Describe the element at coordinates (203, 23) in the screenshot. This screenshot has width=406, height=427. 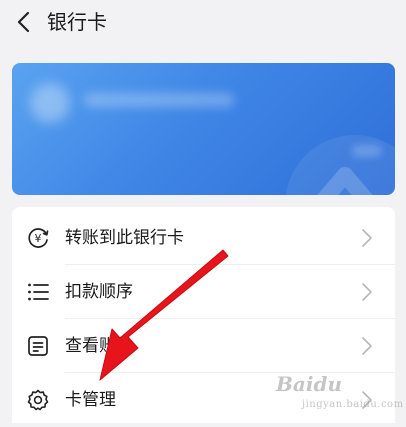
I see `header-bar: 银行卡` at that location.